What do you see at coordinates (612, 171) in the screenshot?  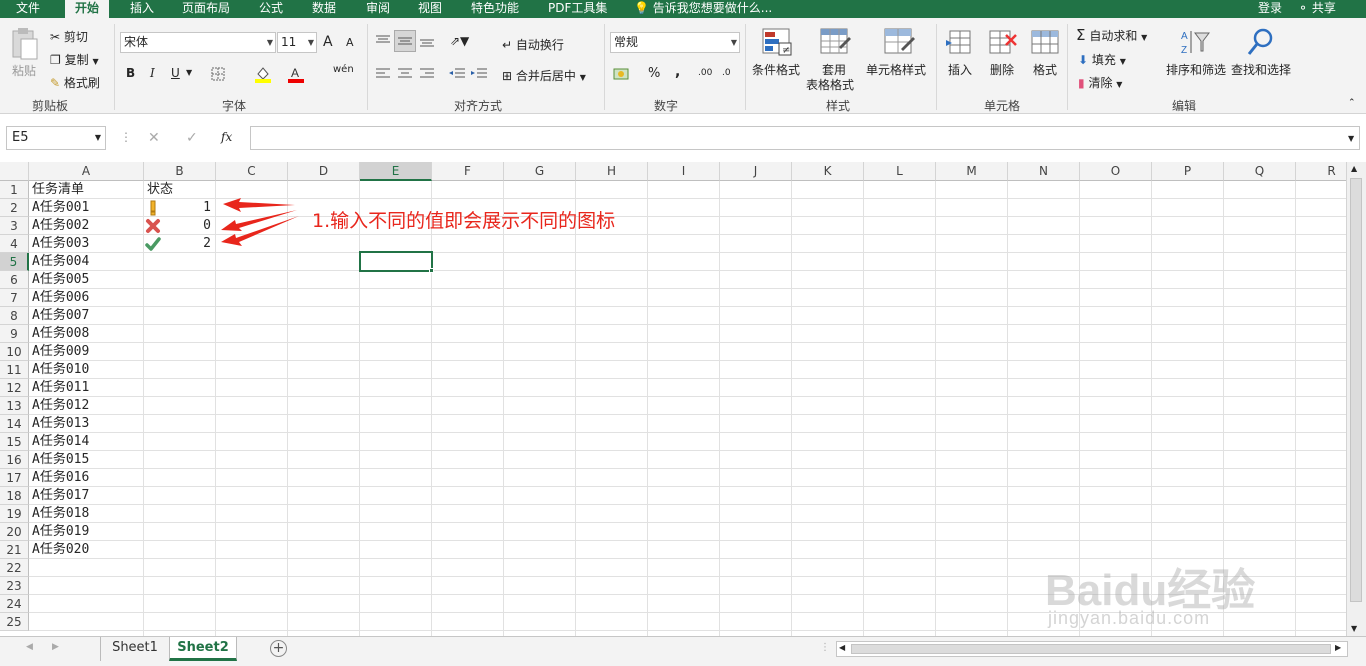 I see `column-header-H: H` at bounding box center [612, 171].